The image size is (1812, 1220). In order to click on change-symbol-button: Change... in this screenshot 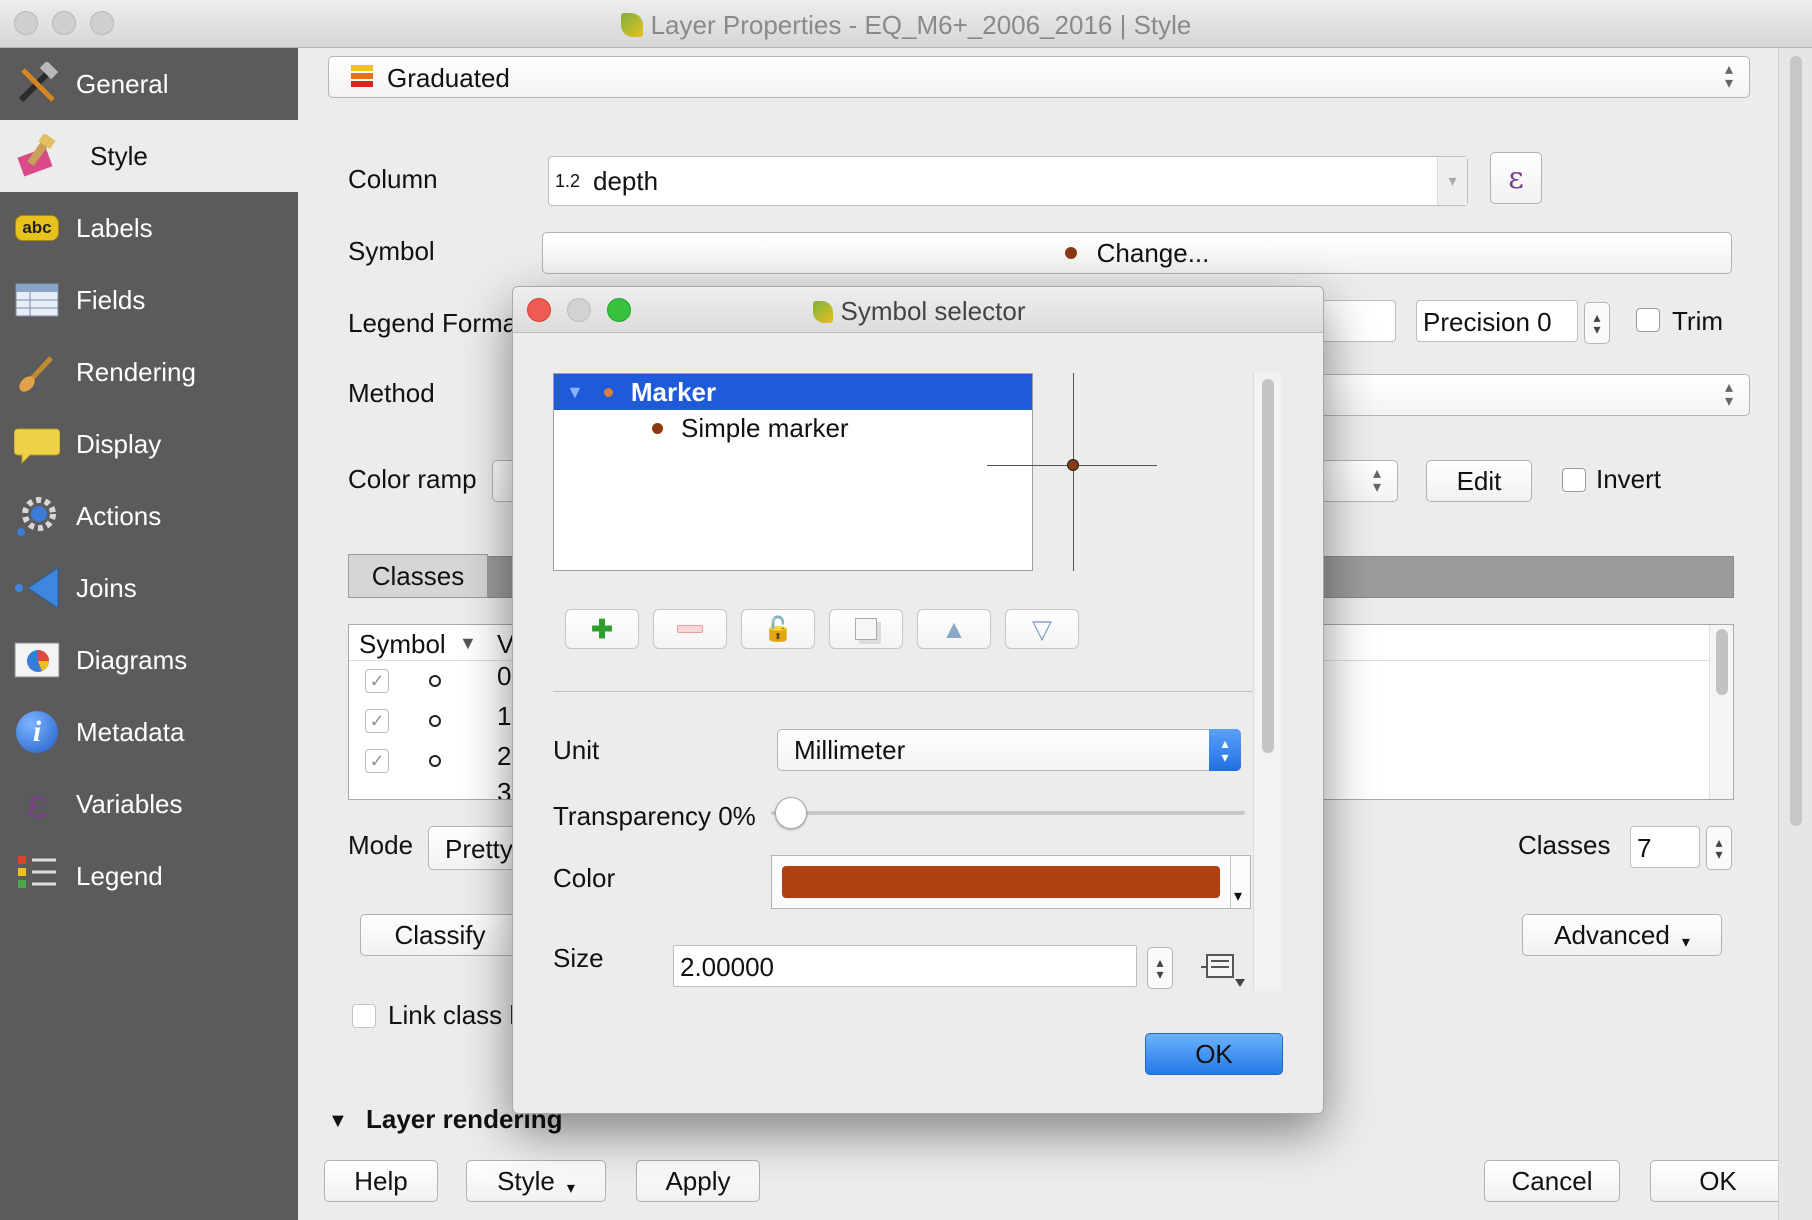, I will do `click(1137, 253)`.